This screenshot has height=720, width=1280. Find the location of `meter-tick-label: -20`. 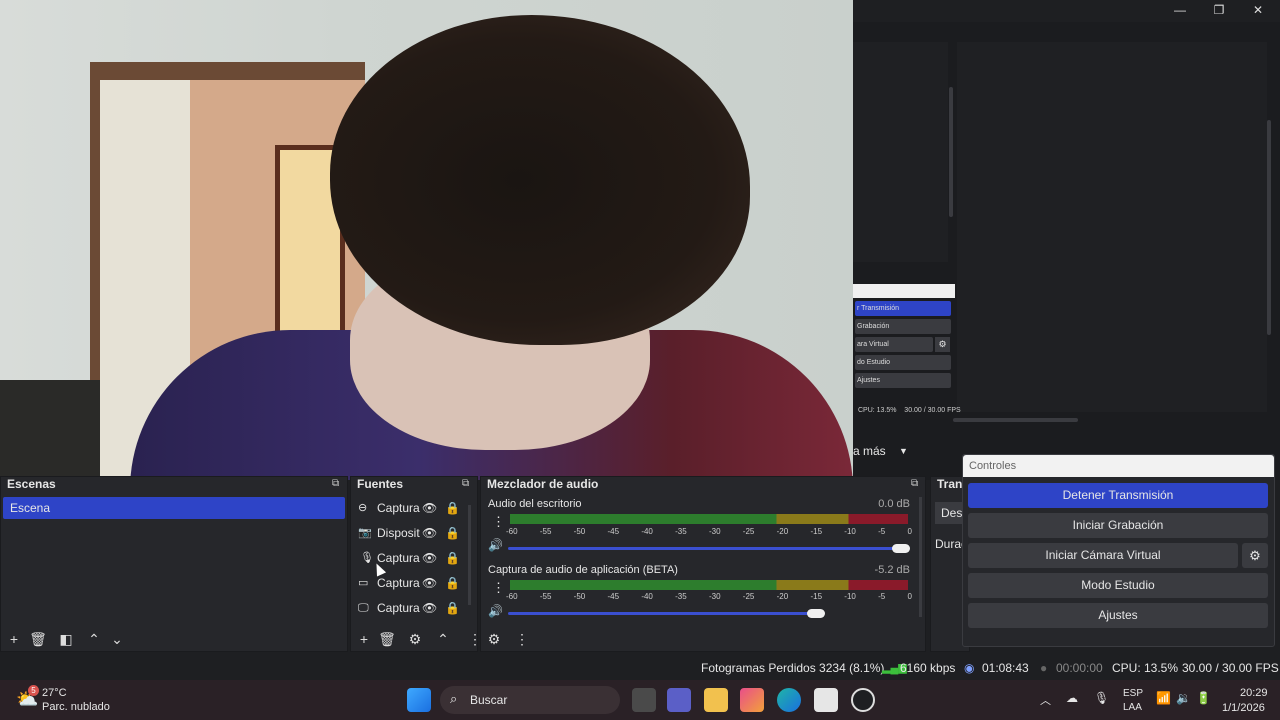

meter-tick-label: -20 is located at coordinates (782, 531).